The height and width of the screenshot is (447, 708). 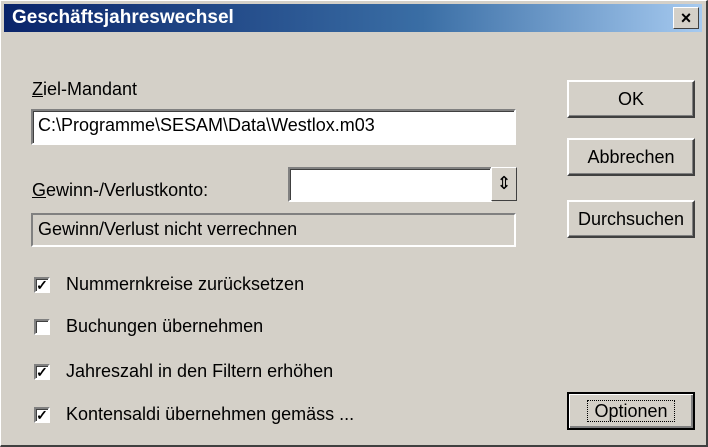 I want to click on checkbox-label: Buchungen übernehmen, so click(x=165, y=326).